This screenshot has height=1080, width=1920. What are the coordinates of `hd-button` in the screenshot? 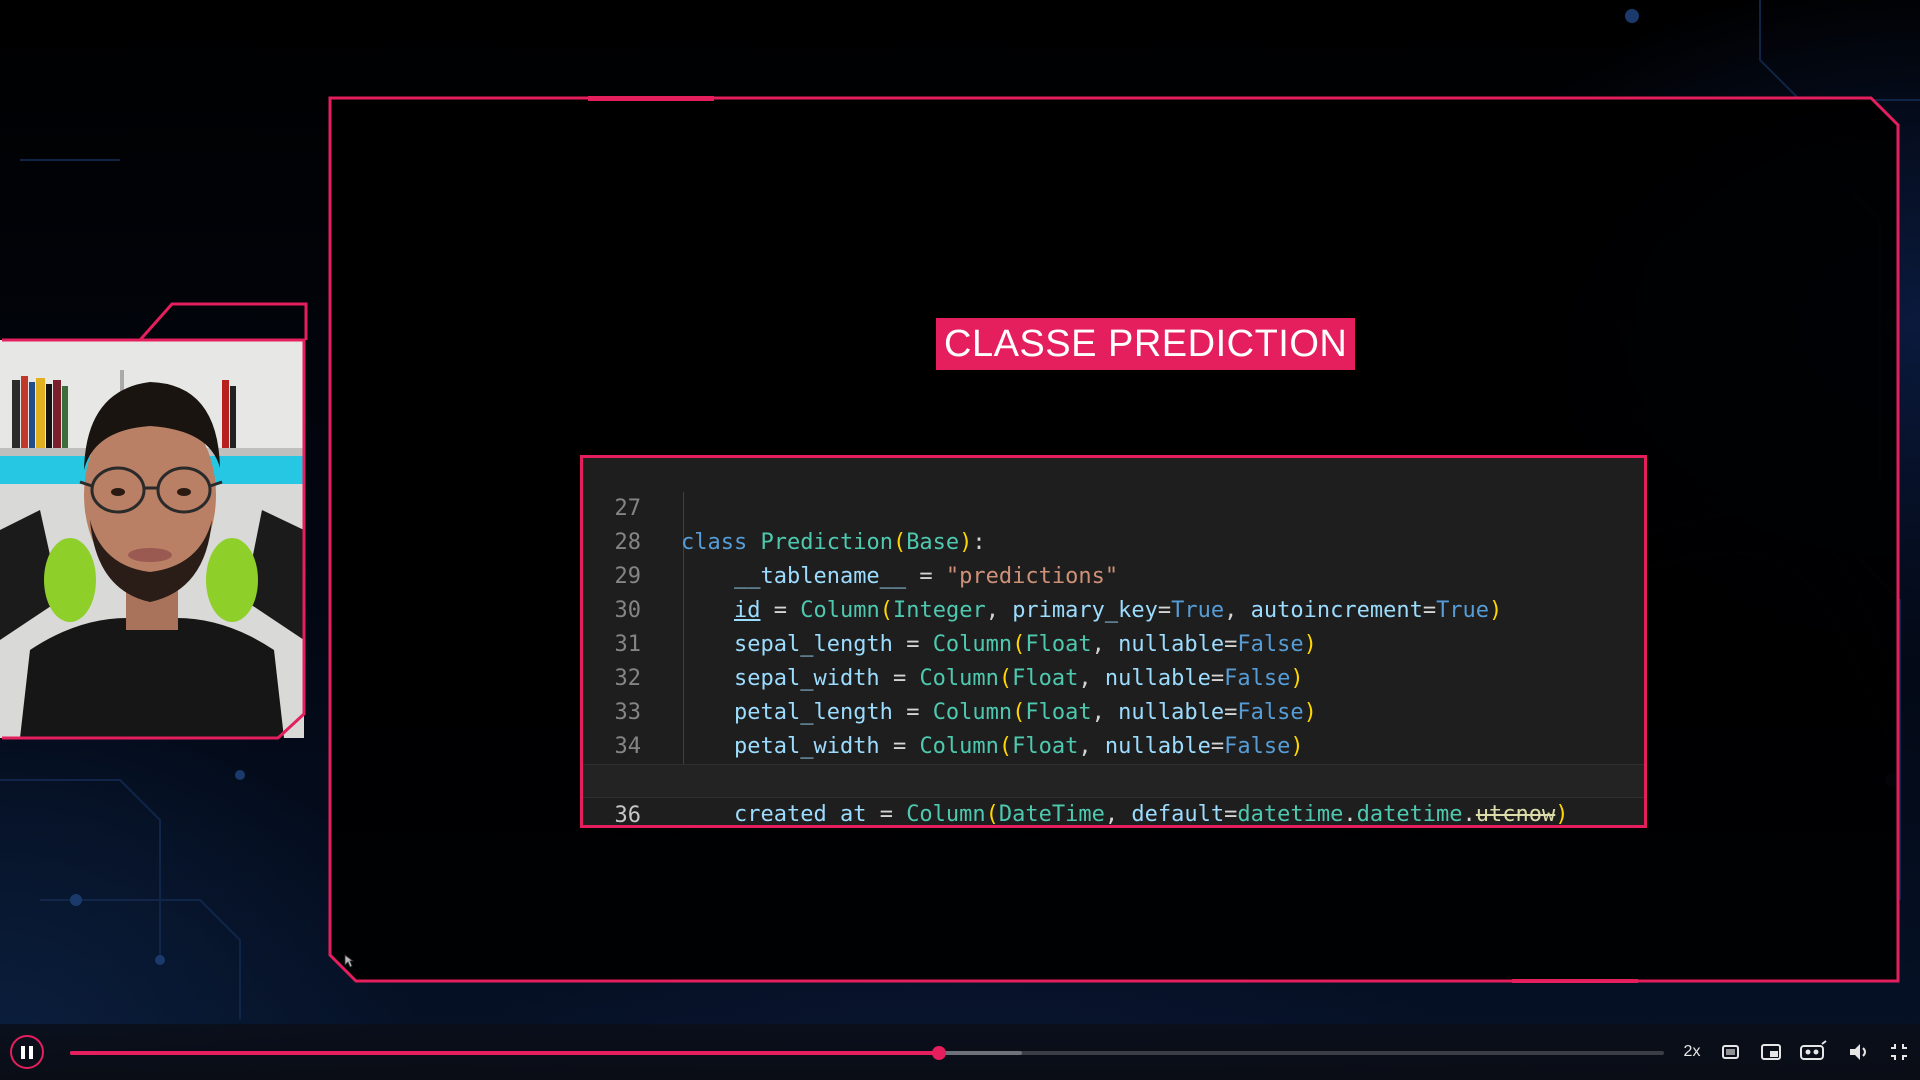 It's located at (1731, 1052).